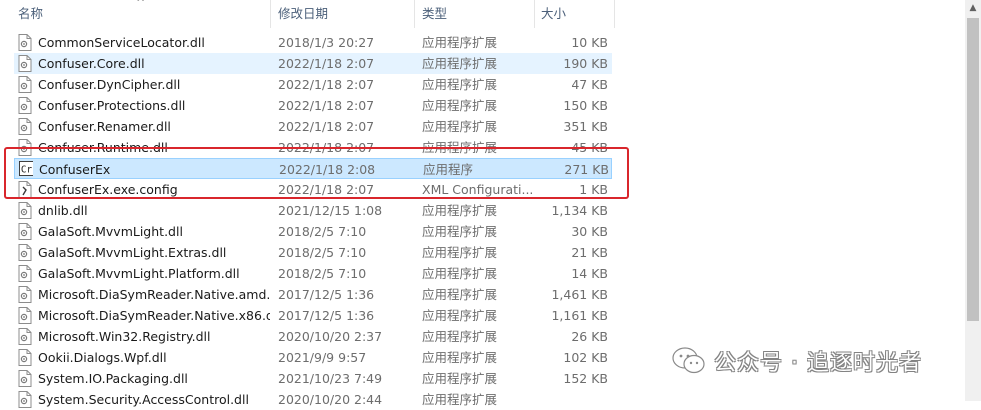  What do you see at coordinates (121, 42) in the screenshot?
I see `file-name: CommonServiceLocator.dll` at bounding box center [121, 42].